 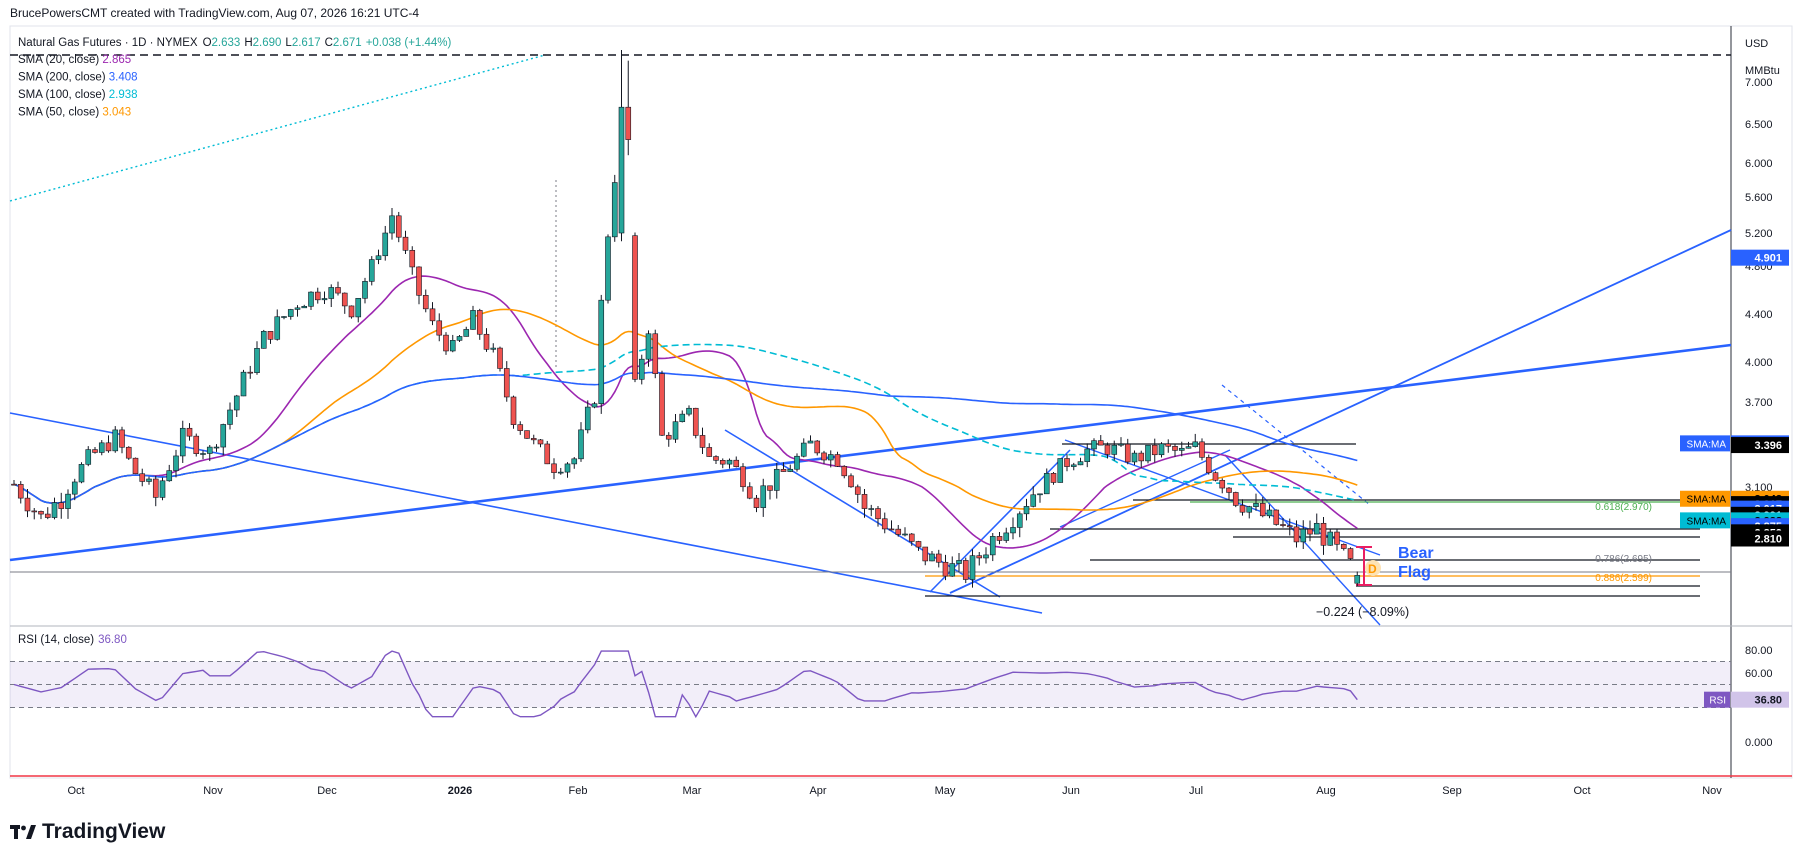 I want to click on rsi-tick-80-00: 80.00, so click(x=1759, y=651).